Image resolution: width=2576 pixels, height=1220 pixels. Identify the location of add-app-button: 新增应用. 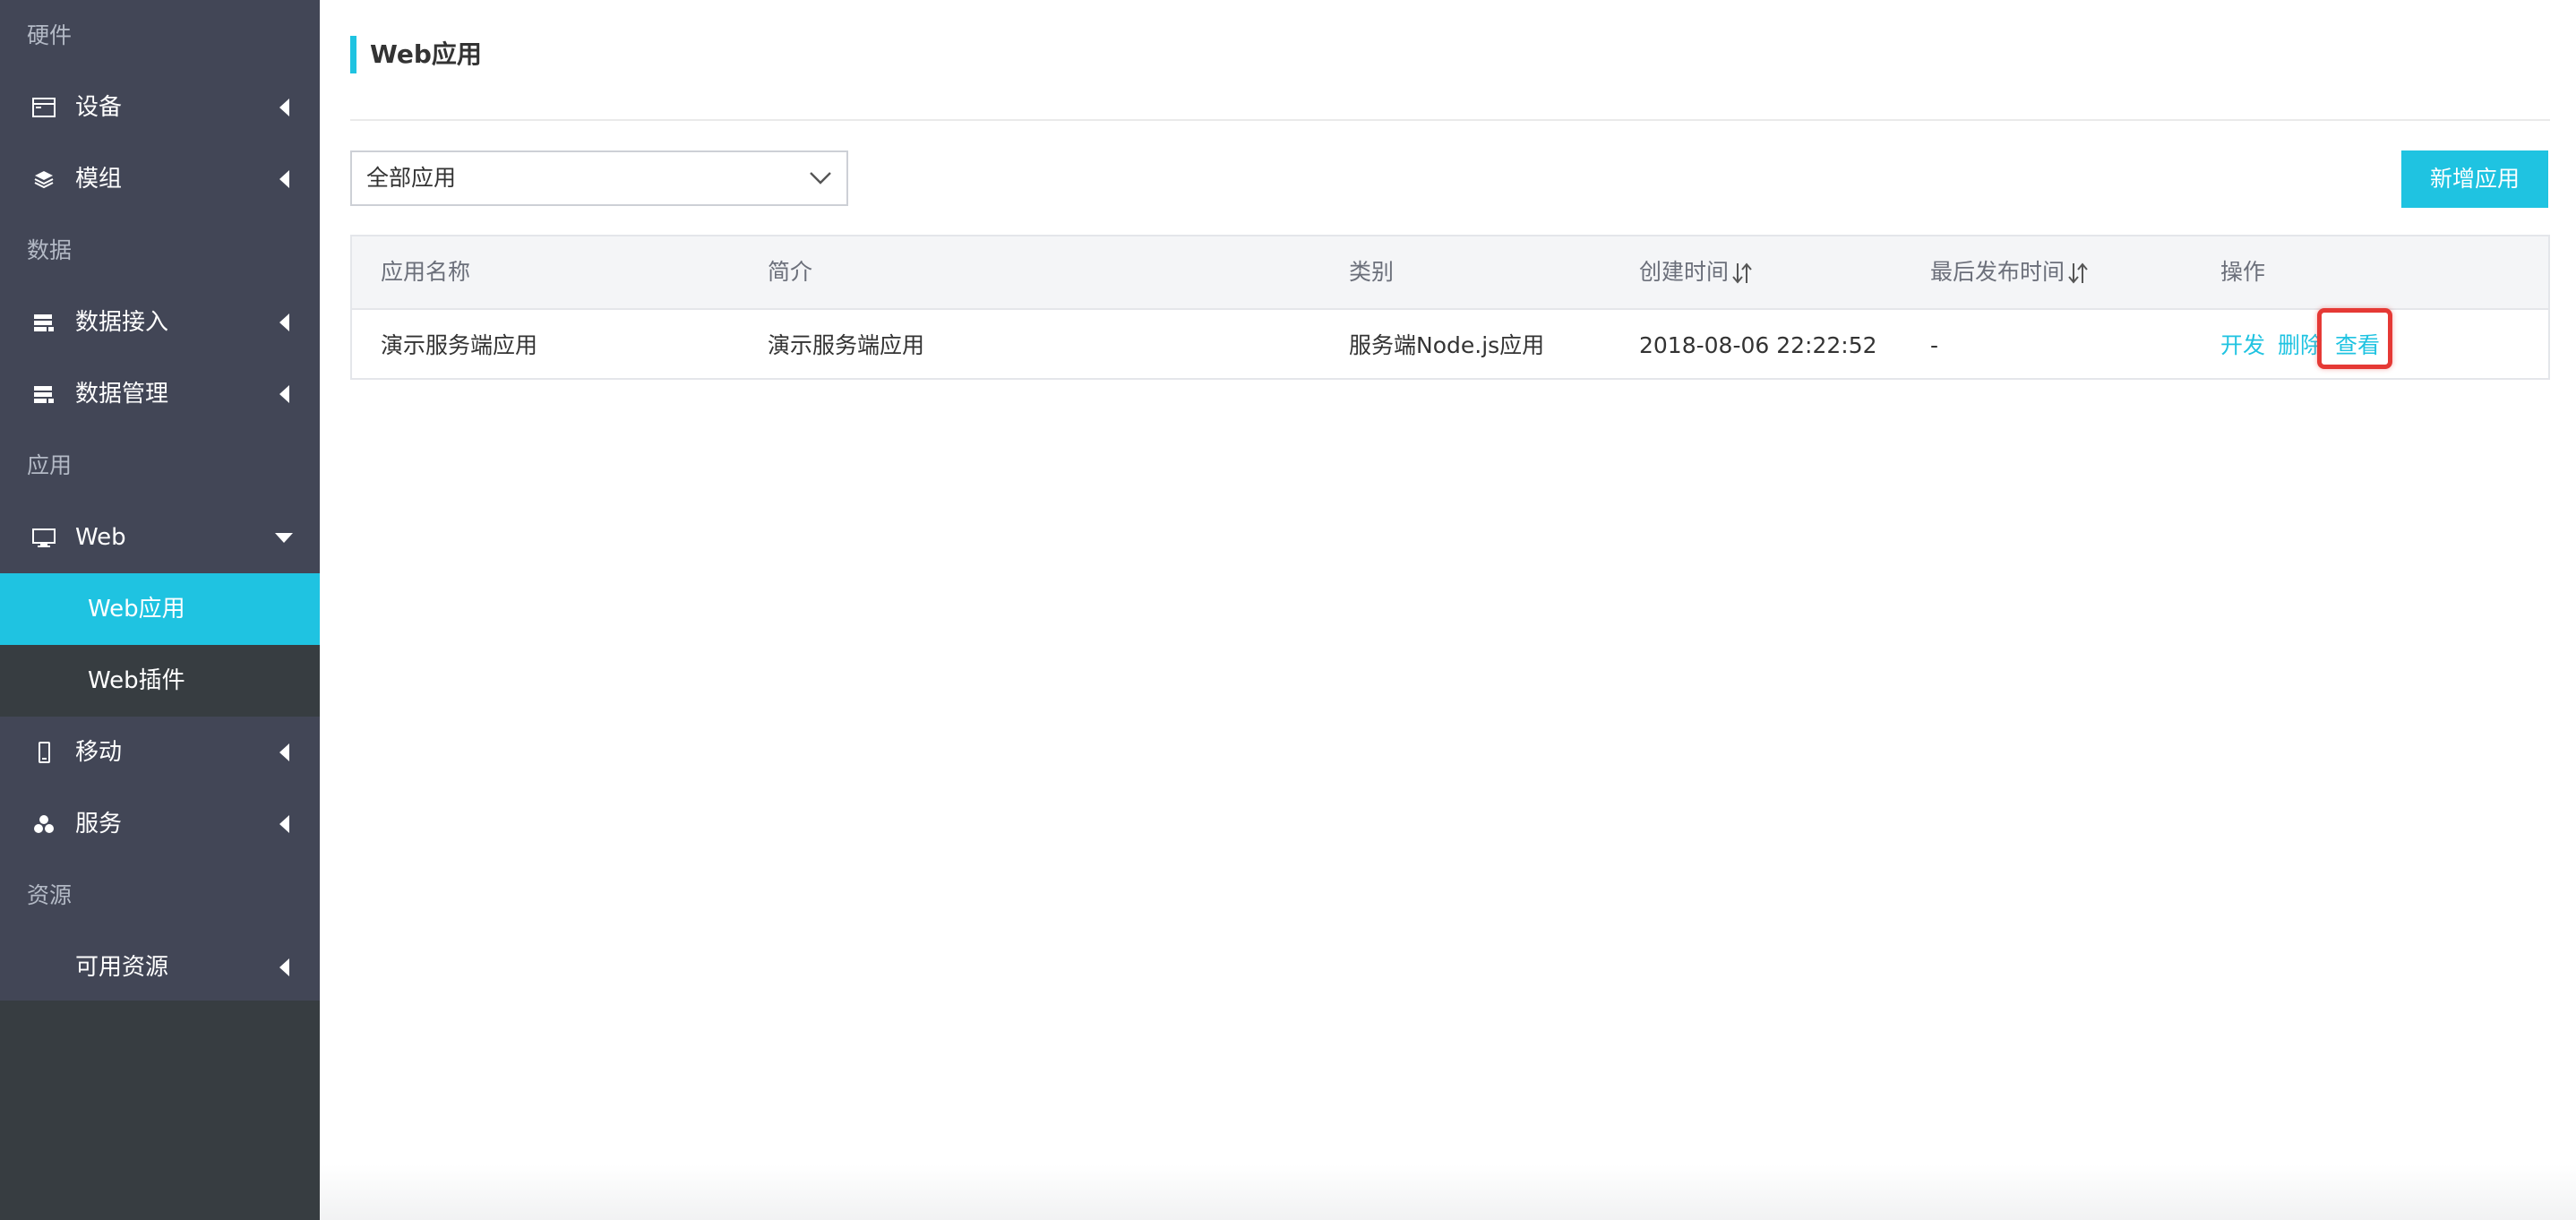
(2474, 179).